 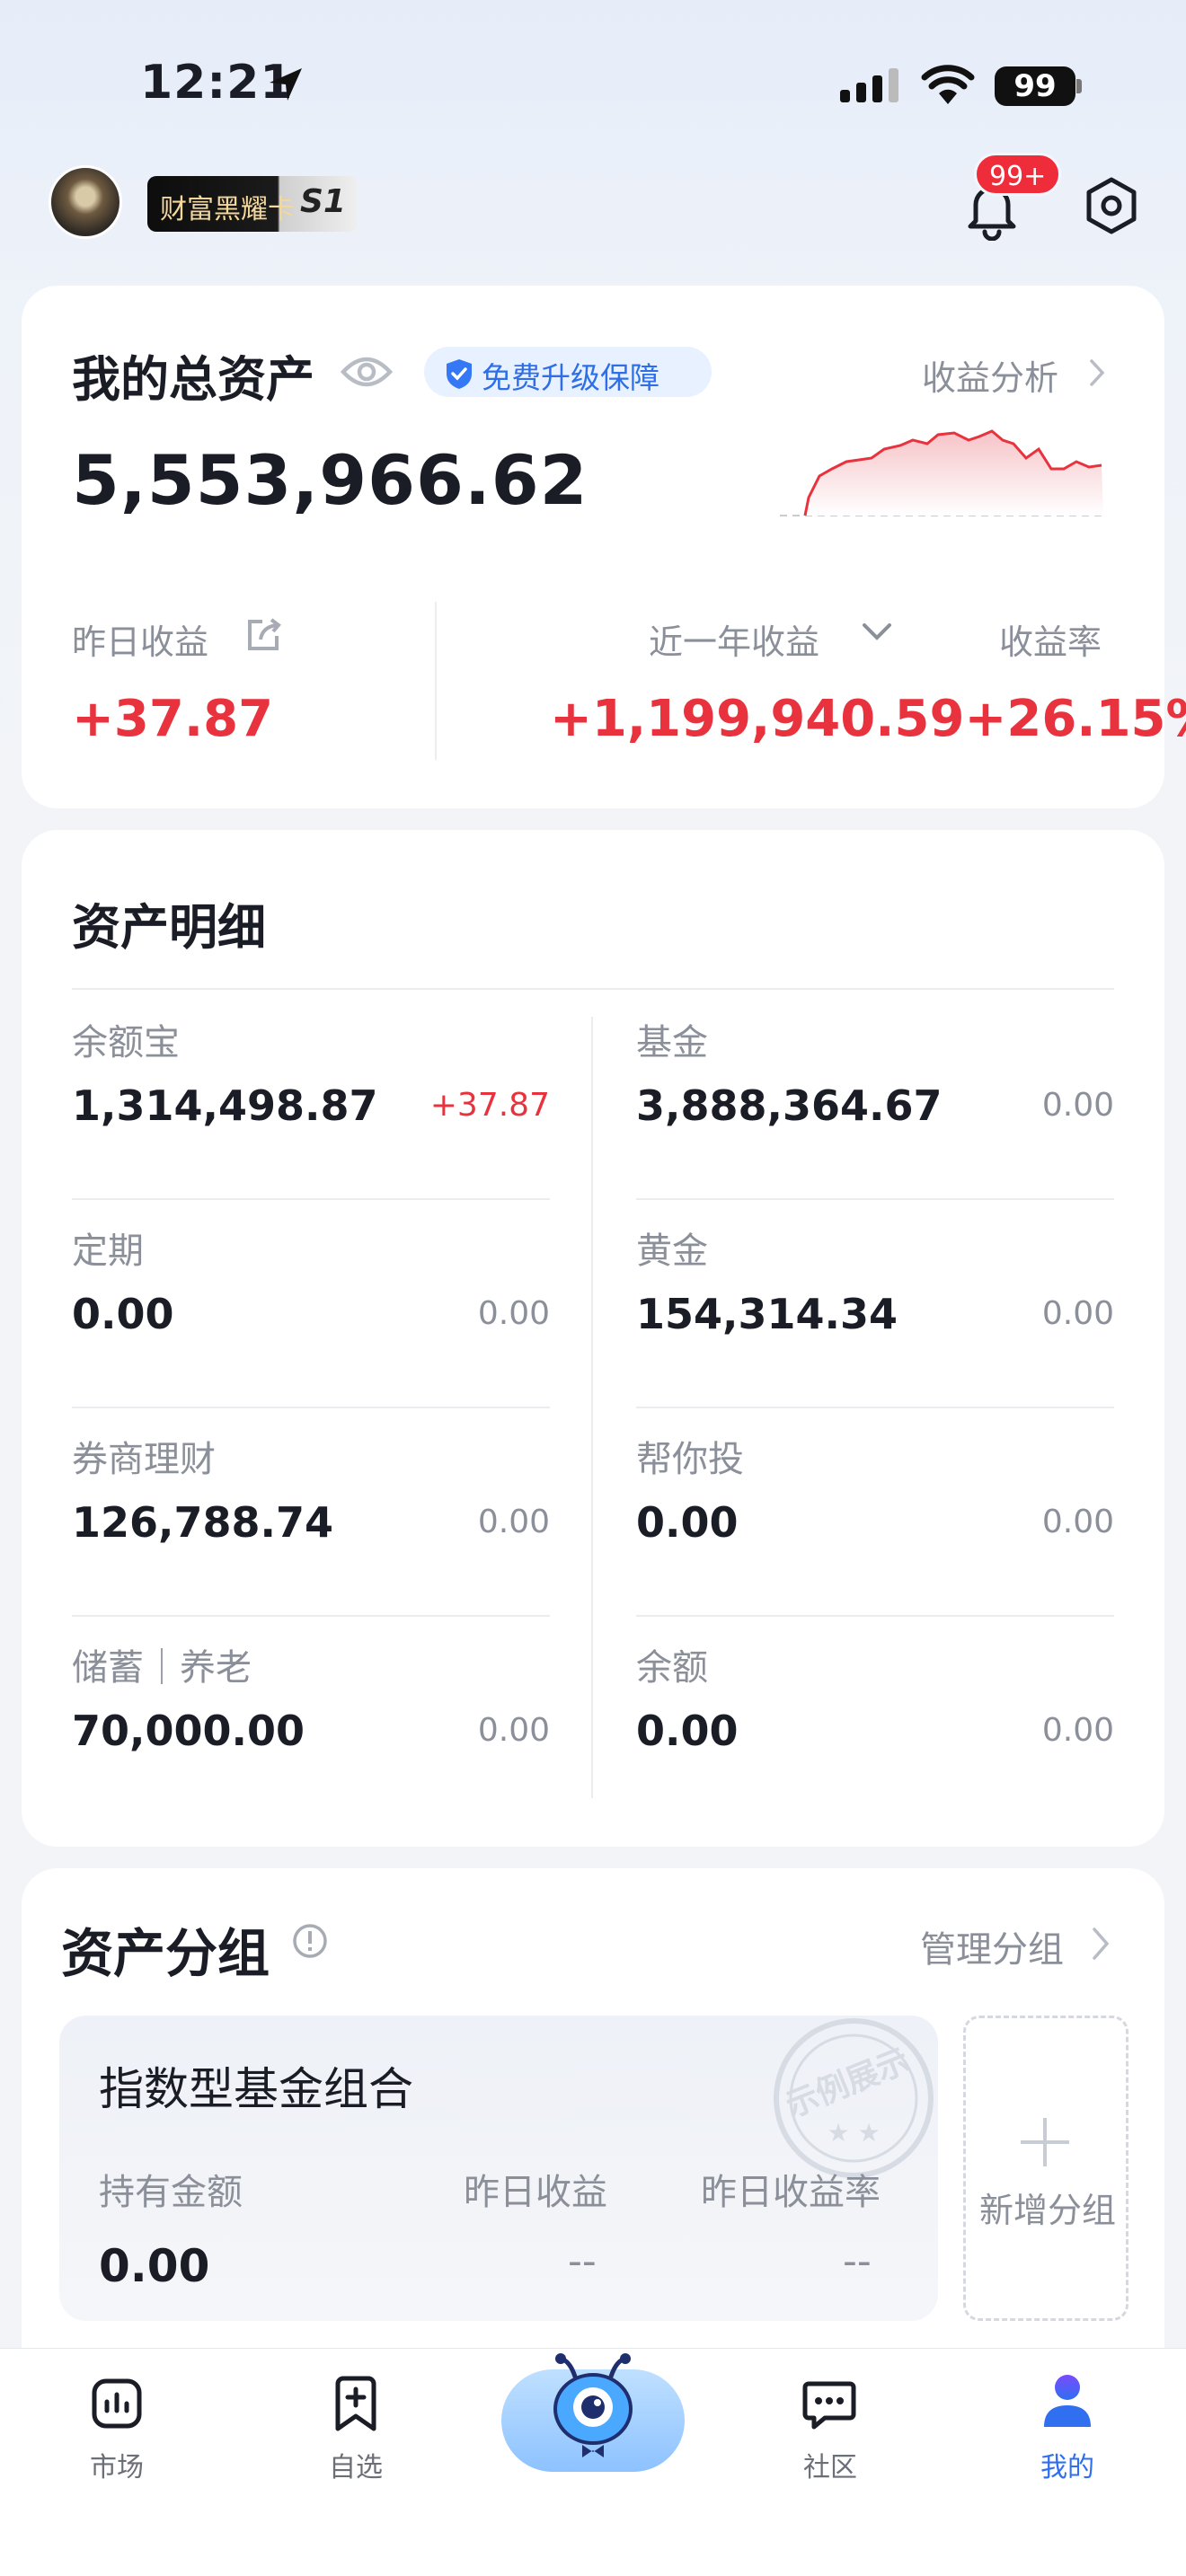 I want to click on asset-item-savings-pension: 储蓄｜养老 70,000.00 0.00, so click(x=311, y=1706).